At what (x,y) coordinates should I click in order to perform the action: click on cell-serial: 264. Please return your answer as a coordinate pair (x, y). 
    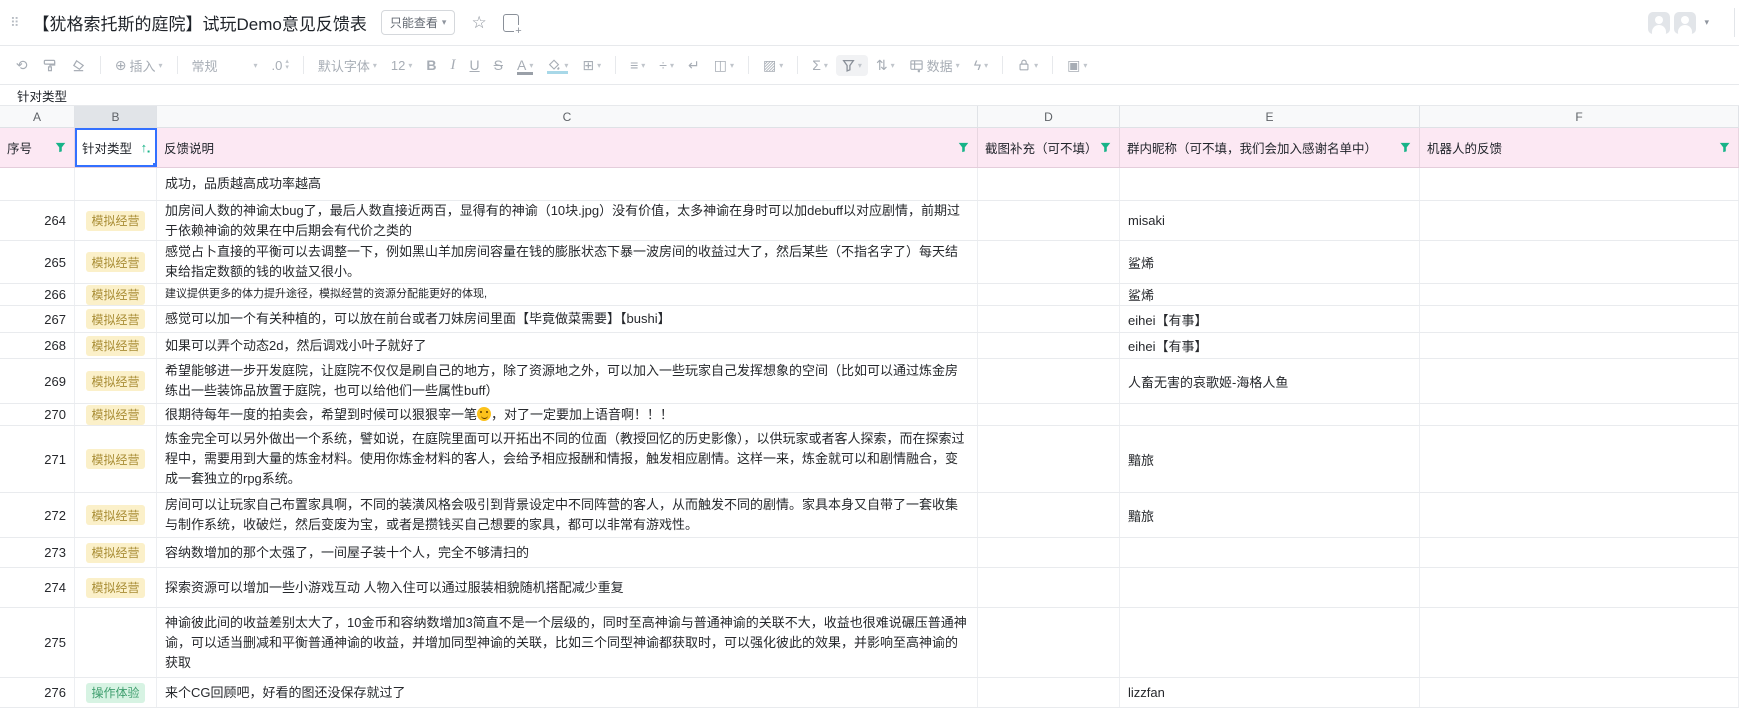
    Looking at the image, I should click on (37, 220).